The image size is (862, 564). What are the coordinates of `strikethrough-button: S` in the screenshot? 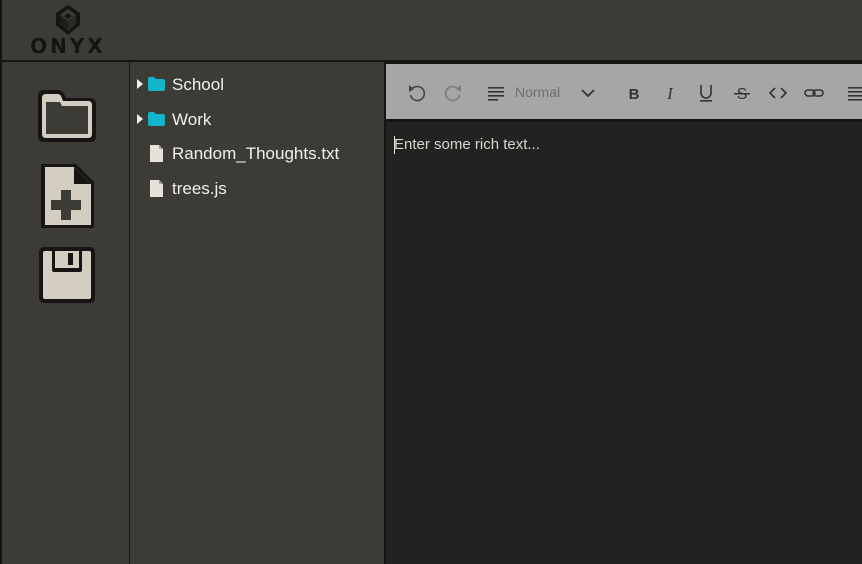 It's located at (742, 93).